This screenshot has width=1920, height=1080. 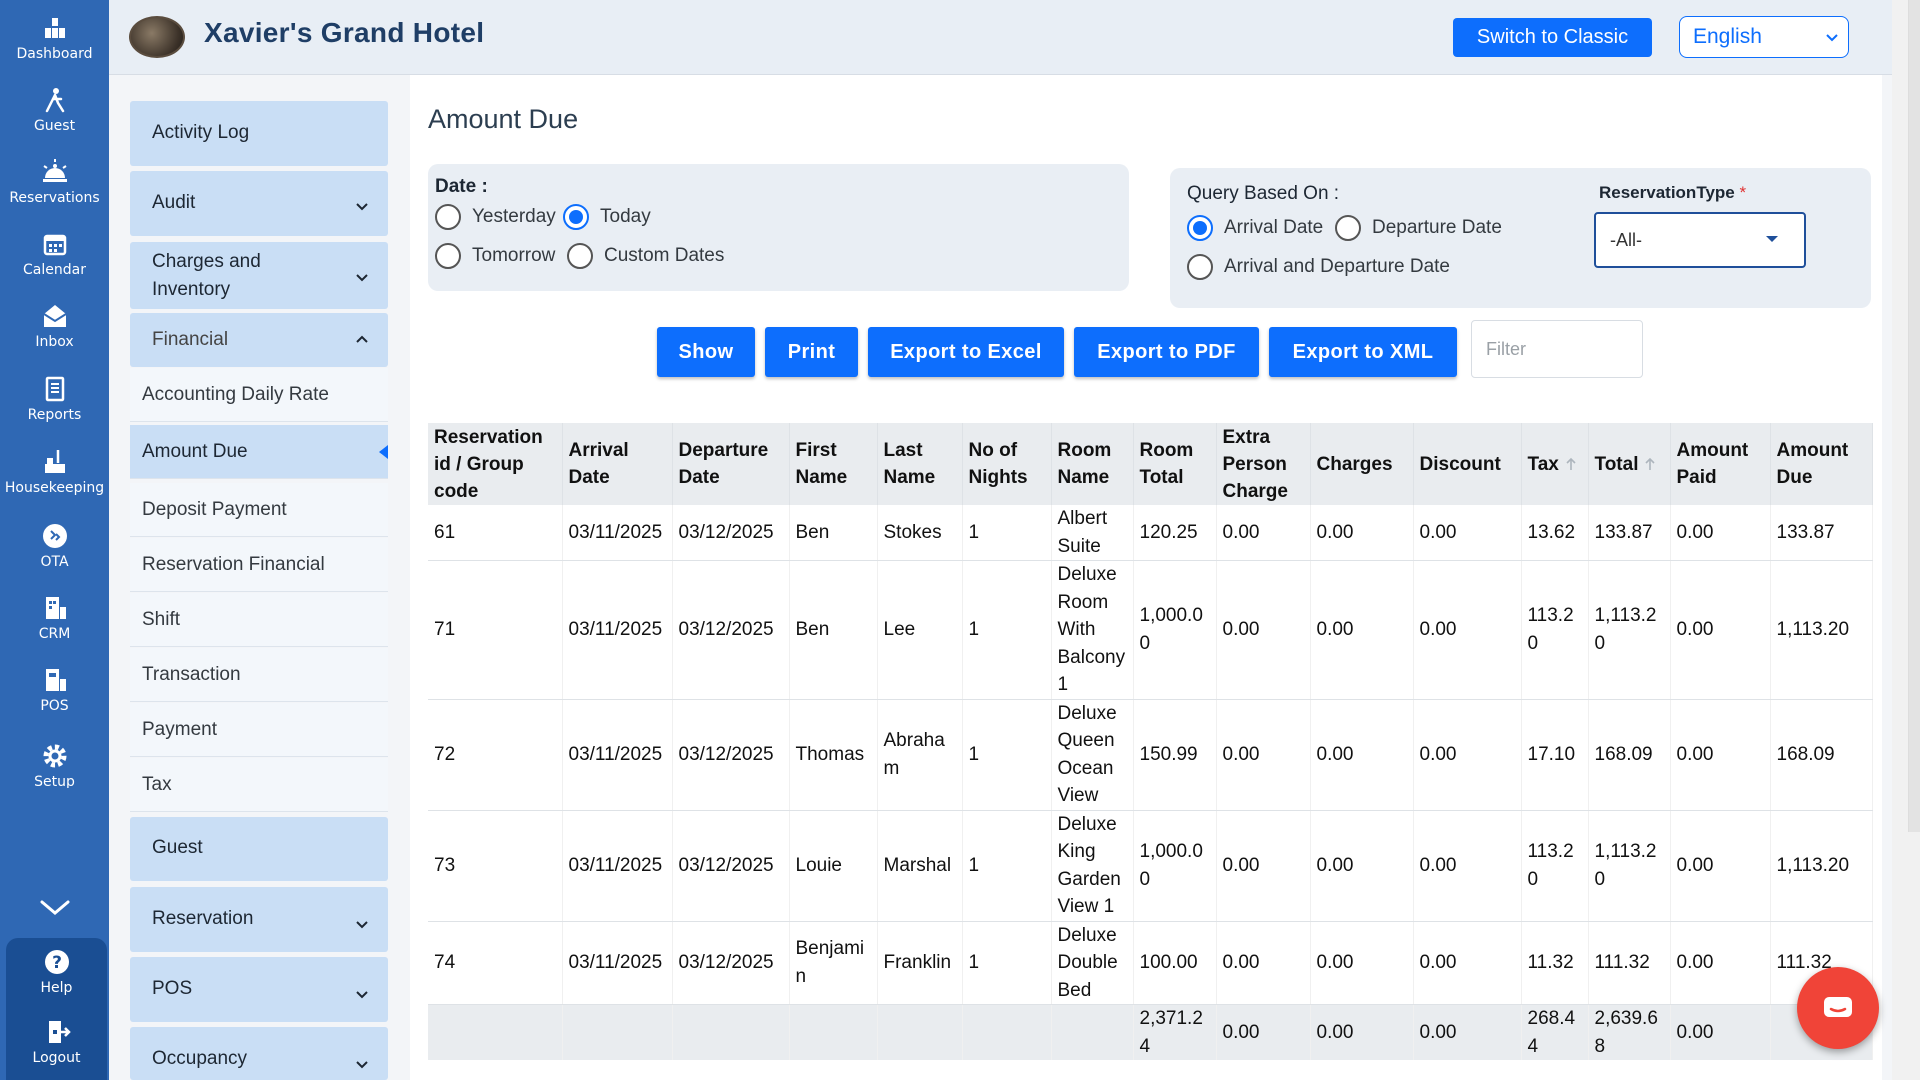 I want to click on reservation-type-select: -All-, so click(x=1700, y=240).